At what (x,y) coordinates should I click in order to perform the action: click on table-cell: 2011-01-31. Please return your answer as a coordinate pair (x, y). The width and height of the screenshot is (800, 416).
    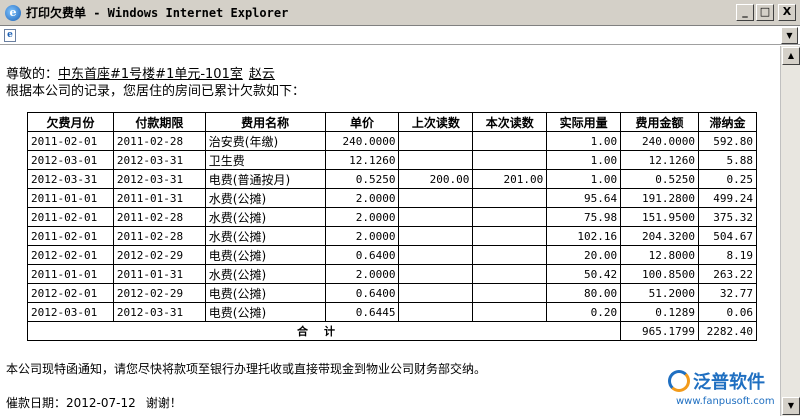
    Looking at the image, I should click on (159, 198).